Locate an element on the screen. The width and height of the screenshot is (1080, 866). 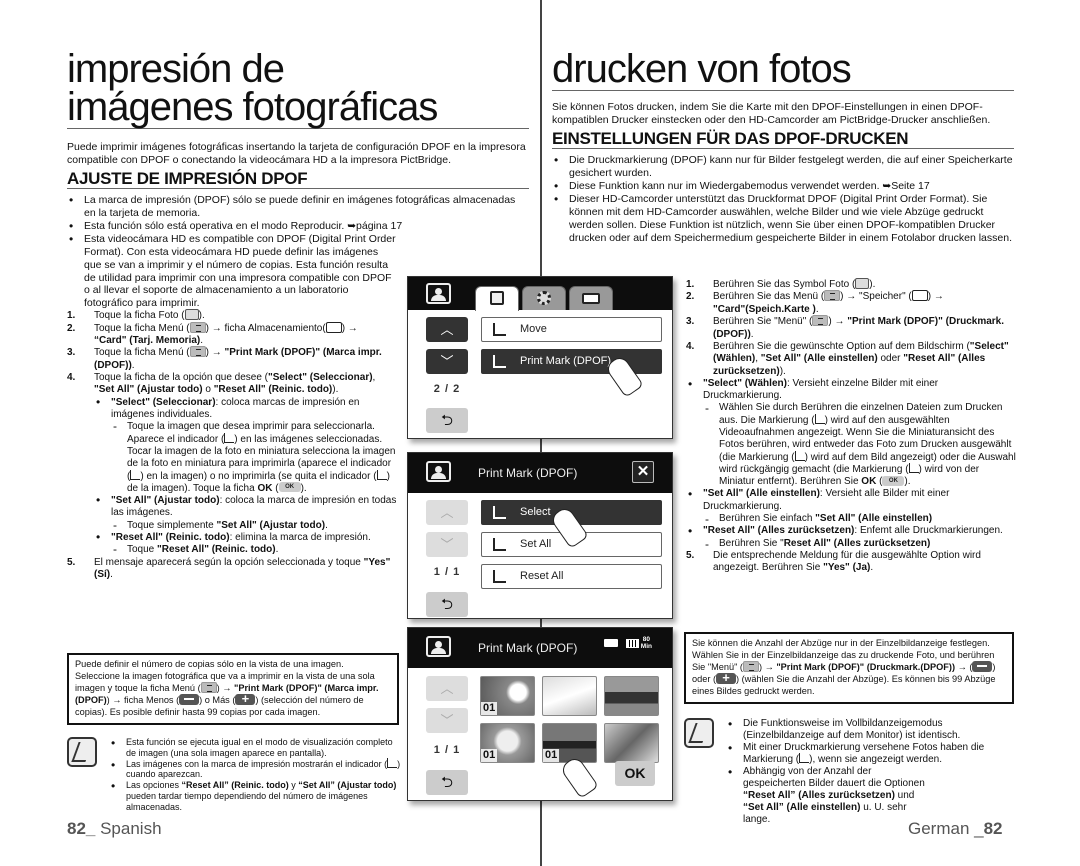
step-1: 1. Berühren Sie das Symbol Foto (). is located at coordinates (851, 284).